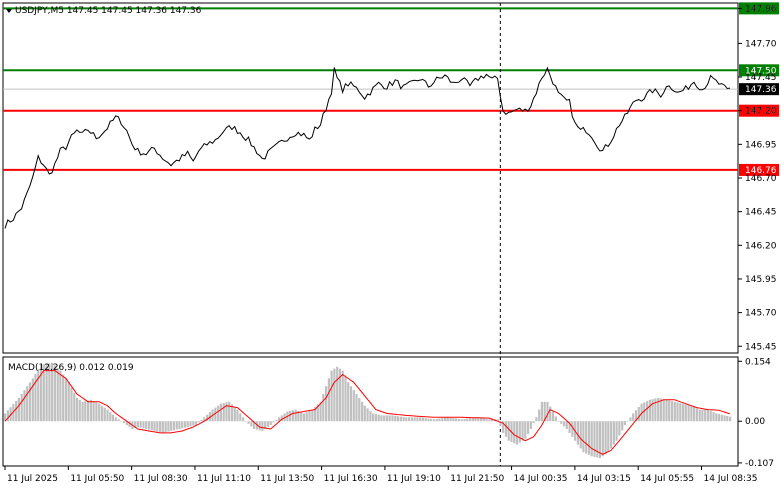 The image size is (781, 493). Describe the element at coordinates (761, 145) in the screenshot. I see `price-tick-label: 146.95` at that location.